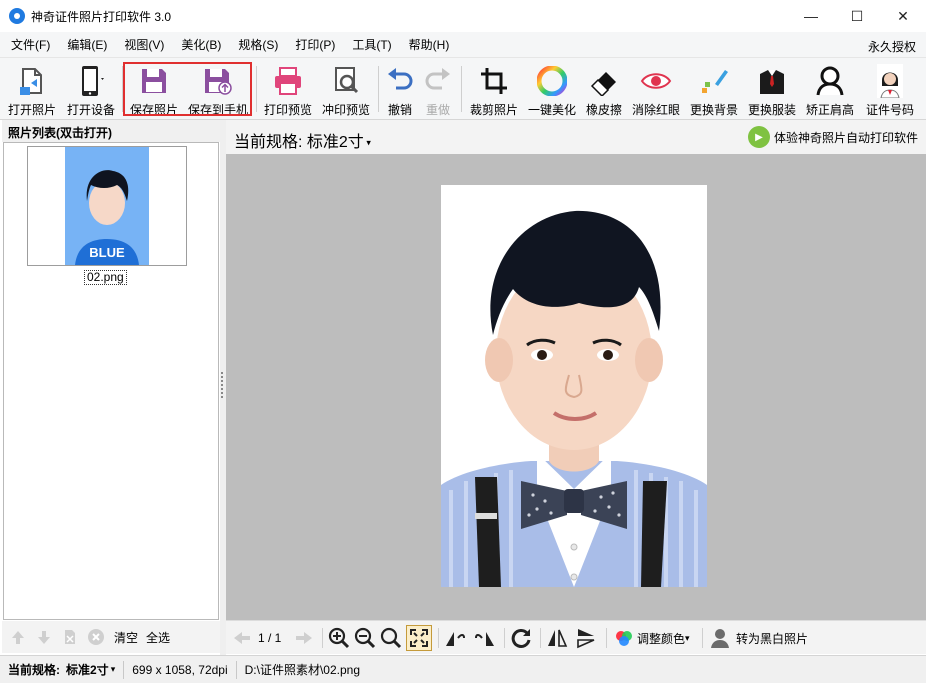 Image resolution: width=926 pixels, height=683 pixels. What do you see at coordinates (44, 637) in the screenshot?
I see `move-down-icon` at bounding box center [44, 637].